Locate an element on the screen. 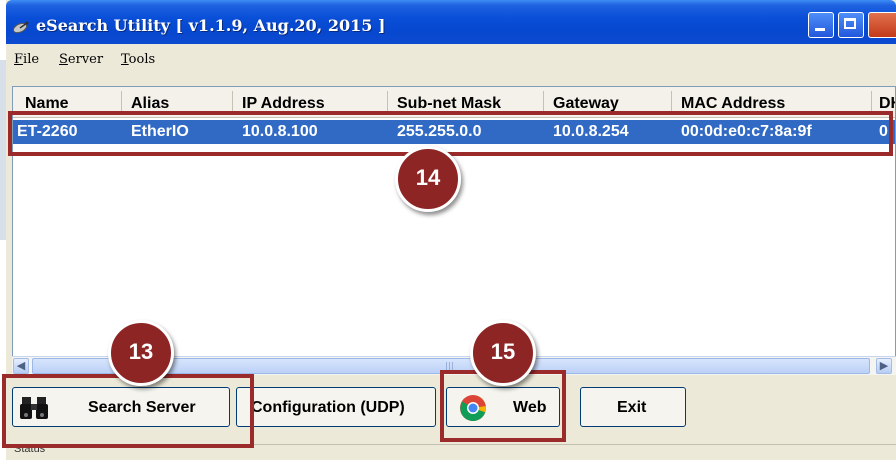  window-title: eSearch Utility [ v1.1.9, Aug.20, 2015 ] is located at coordinates (211, 25).